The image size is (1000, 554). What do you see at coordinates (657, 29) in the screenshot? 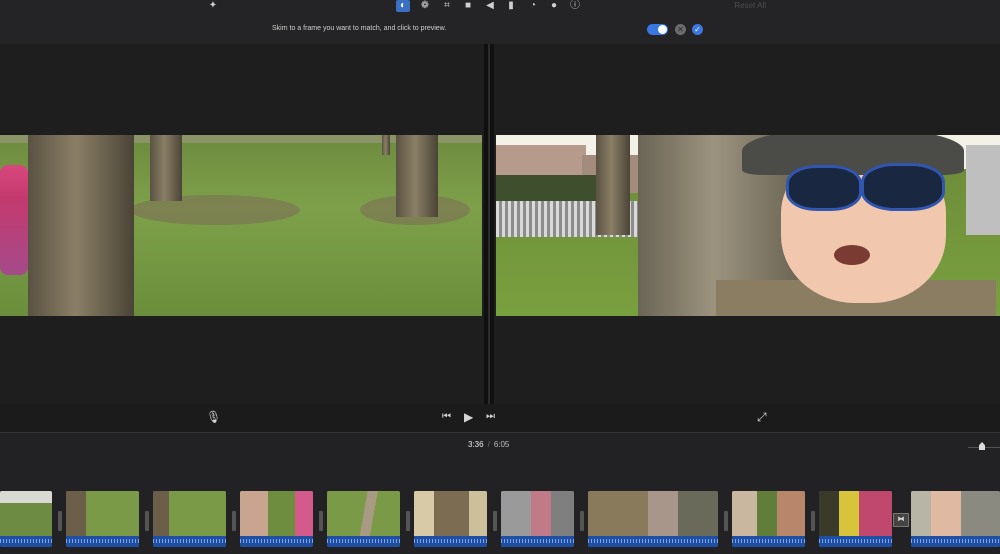
I see `match-color-toggle` at bounding box center [657, 29].